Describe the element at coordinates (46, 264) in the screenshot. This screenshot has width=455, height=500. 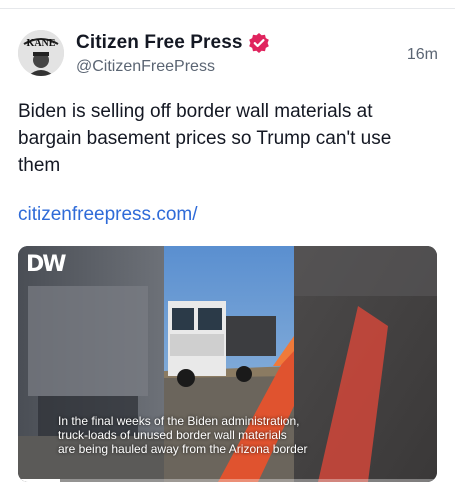
I see `dw-logo: DW` at that location.